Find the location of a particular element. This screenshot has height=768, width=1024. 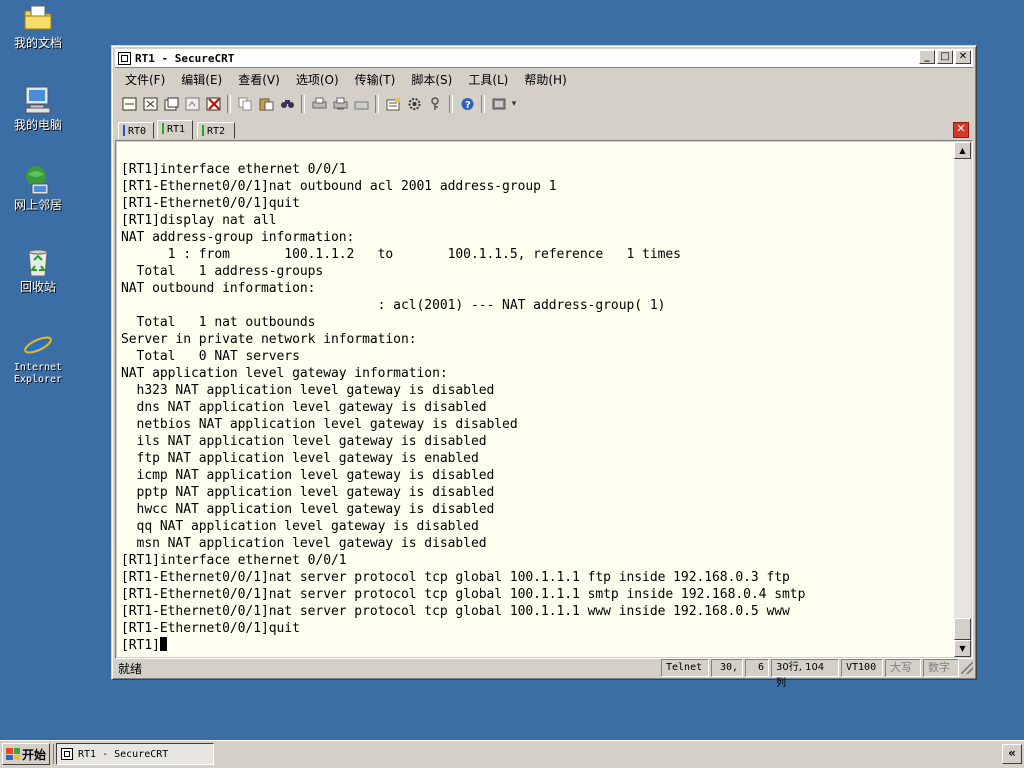

status-cursor-row: 30, is located at coordinates (727, 668).